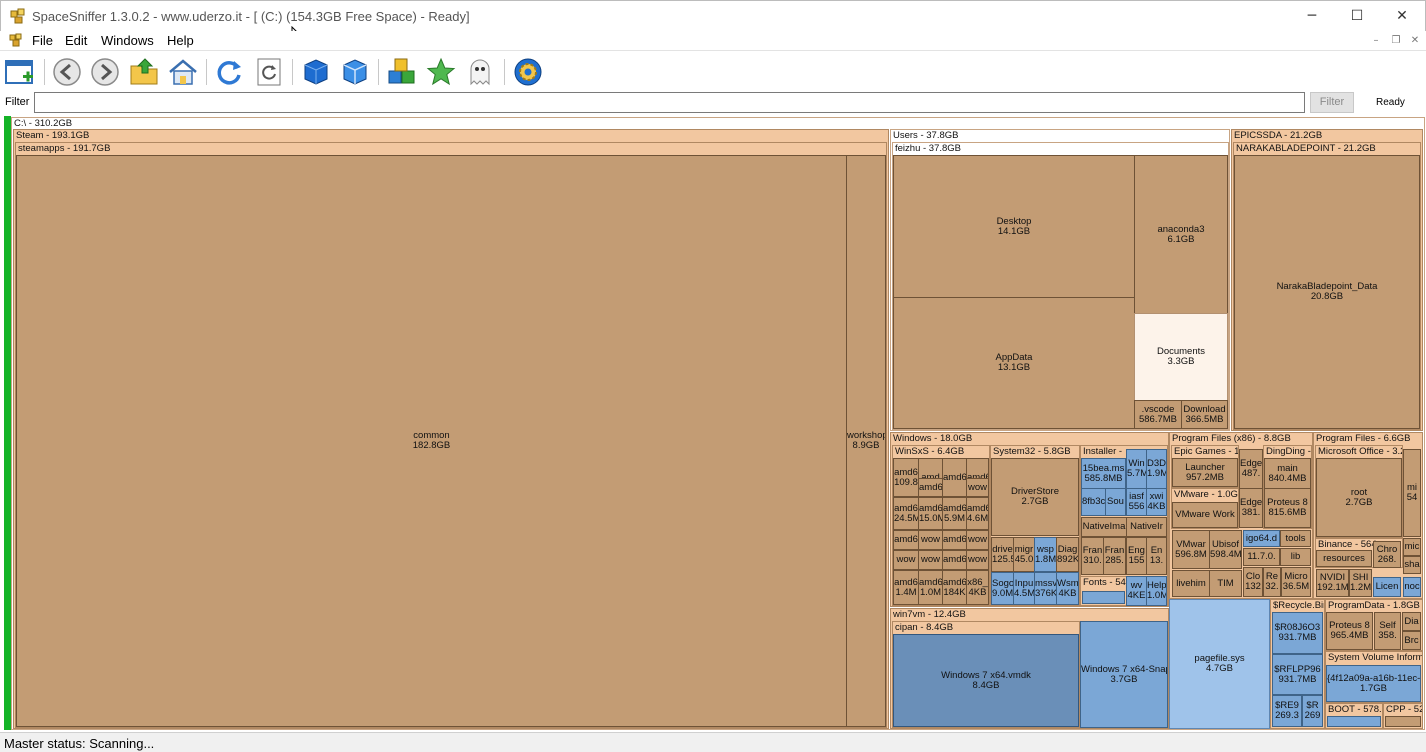  What do you see at coordinates (1191, 549) in the screenshot?
I see `vmwar-block: VMwar 596.8M` at bounding box center [1191, 549].